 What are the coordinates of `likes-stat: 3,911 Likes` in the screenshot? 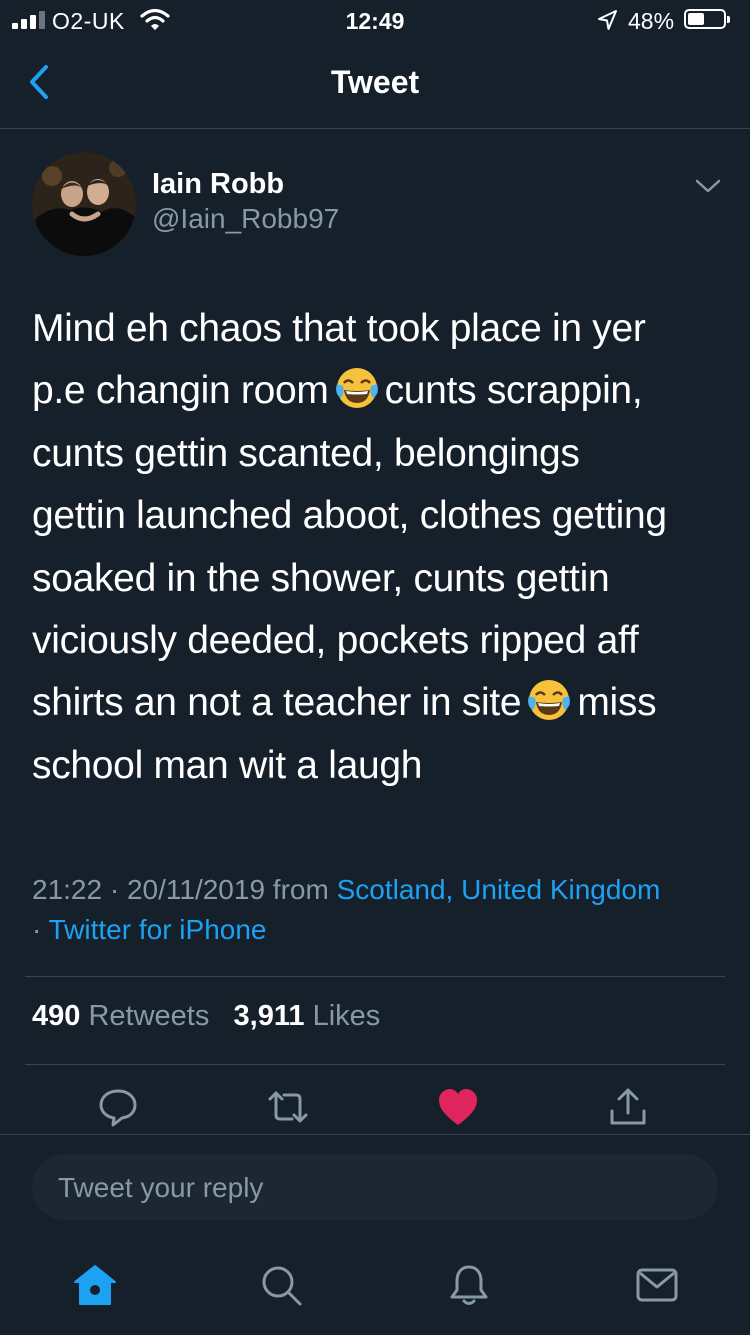 It's located at (307, 1016).